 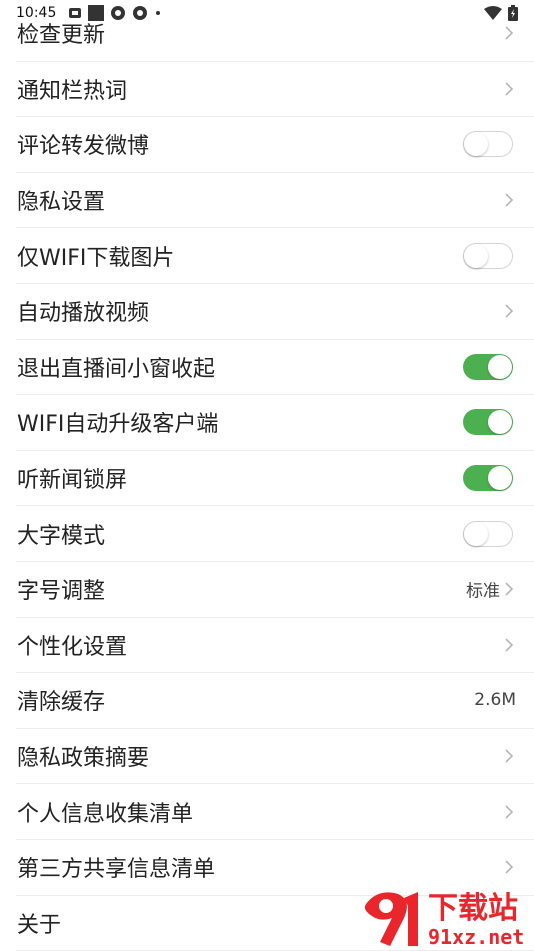 What do you see at coordinates (495, 700) in the screenshot?
I see `settings-row-value: 2.6M` at bounding box center [495, 700].